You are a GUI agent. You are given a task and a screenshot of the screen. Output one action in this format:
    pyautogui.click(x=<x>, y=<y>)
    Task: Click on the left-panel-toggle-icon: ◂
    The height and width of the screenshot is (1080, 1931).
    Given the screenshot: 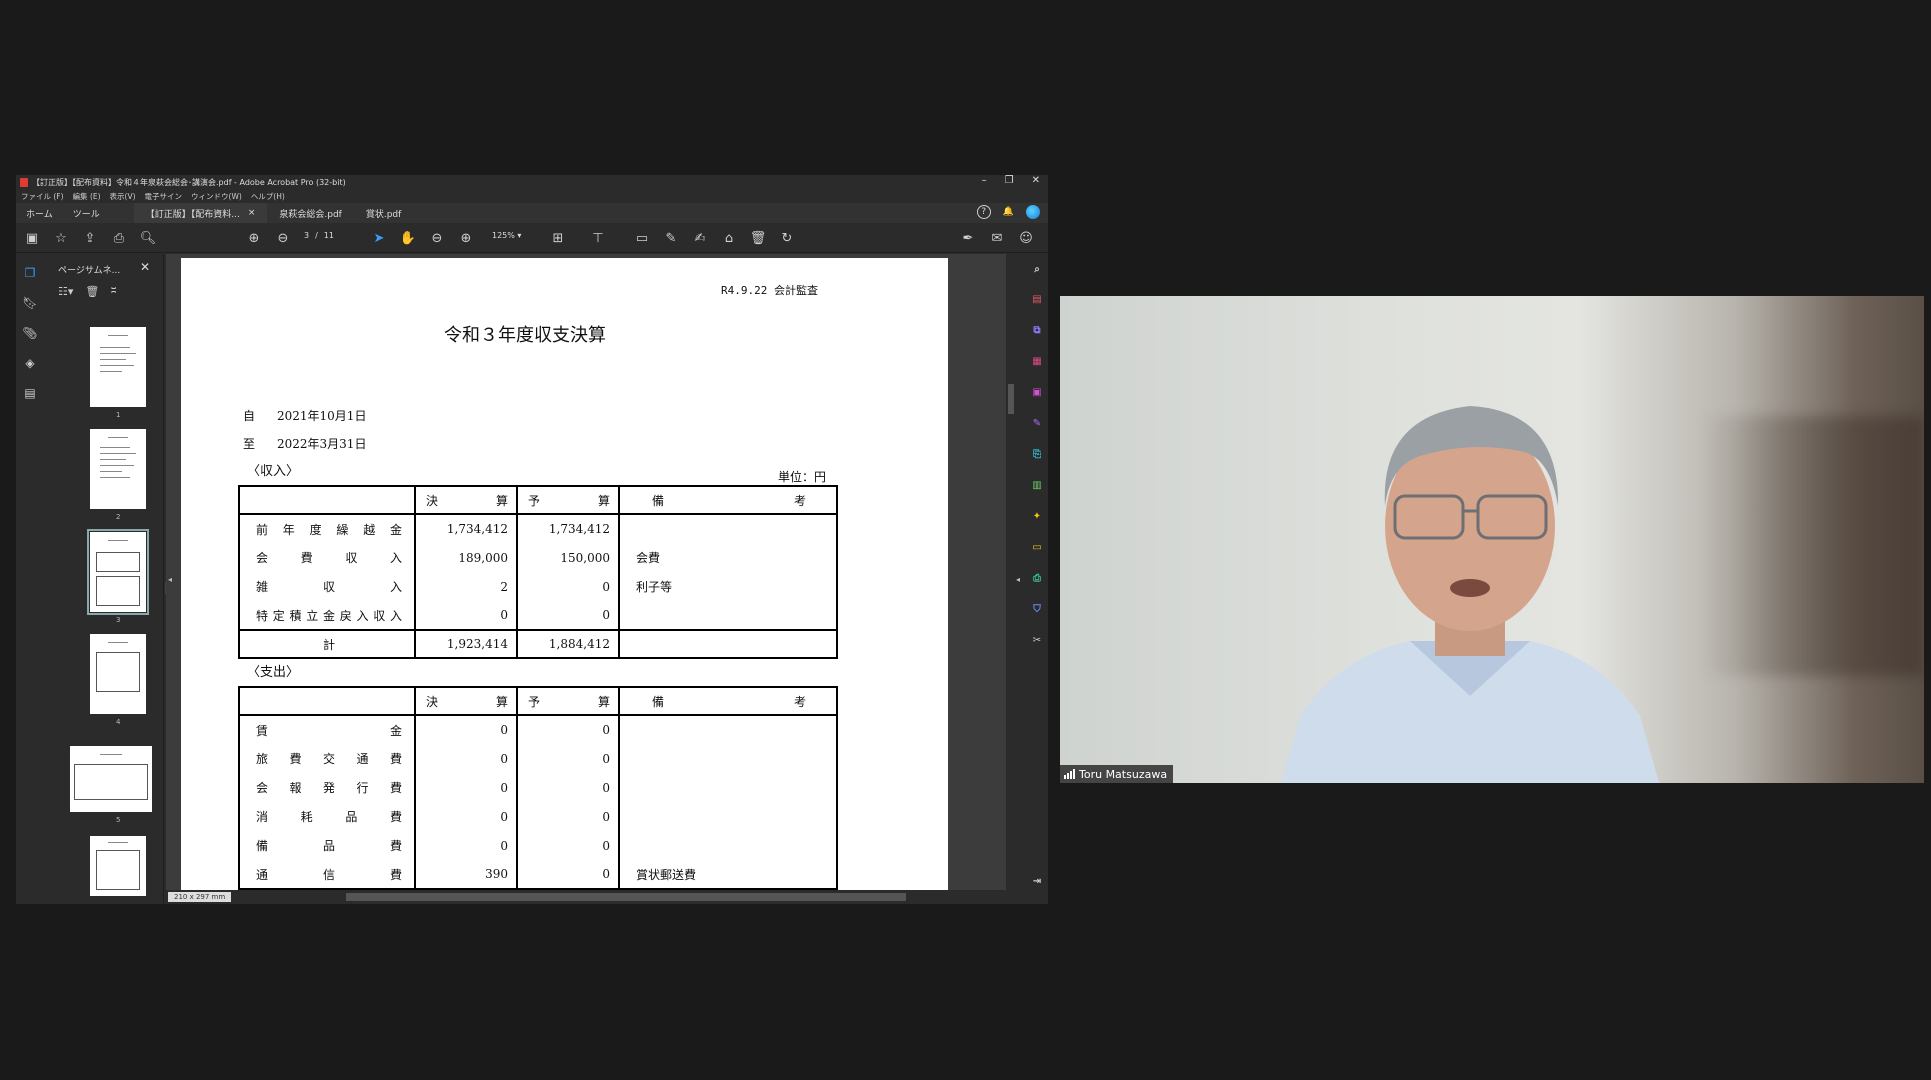 What is the action you would take?
    pyautogui.click(x=170, y=579)
    